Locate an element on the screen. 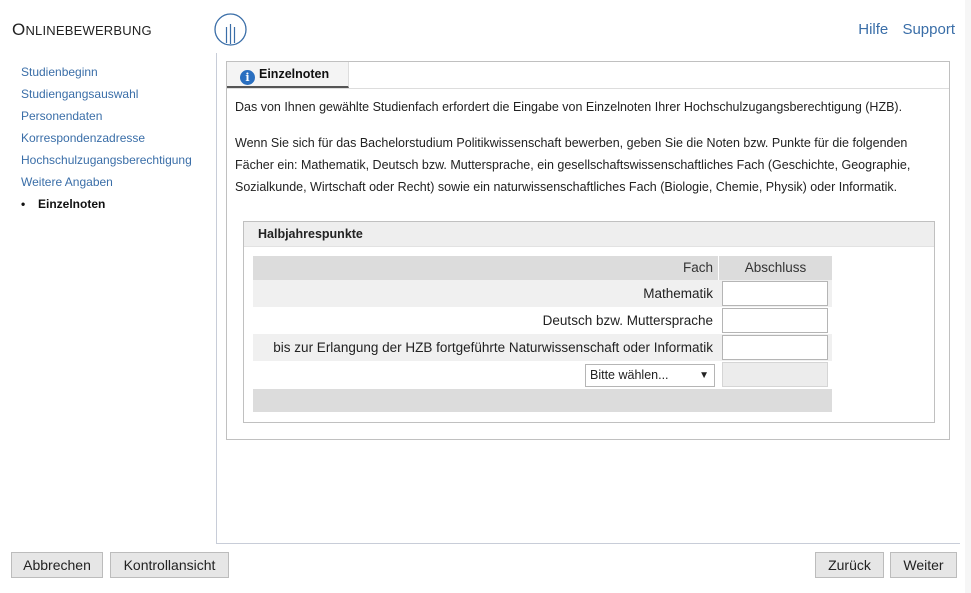 The height and width of the screenshot is (593, 971). column-header-fach: Fach is located at coordinates (697, 267).